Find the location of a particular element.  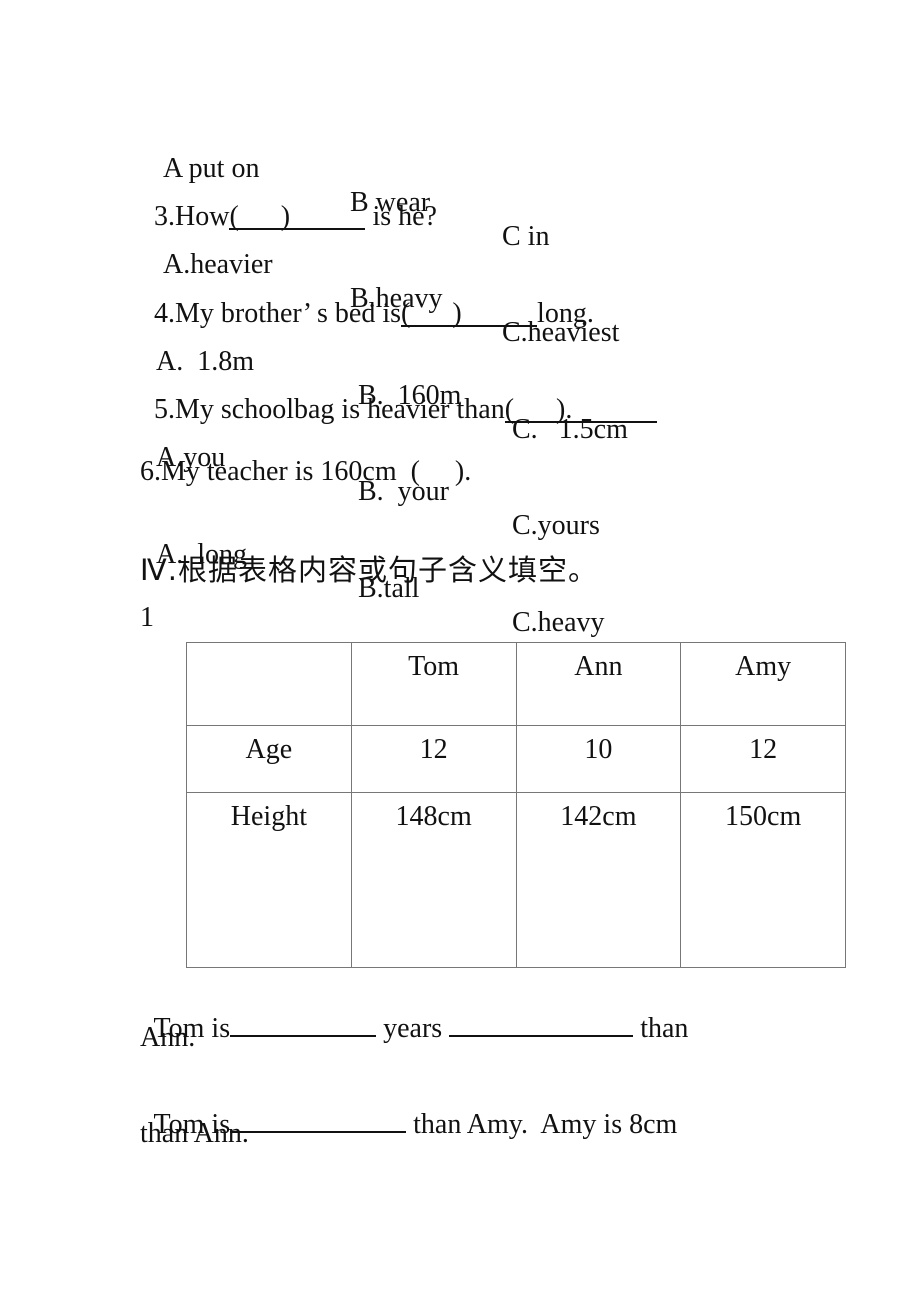

fill-2-text-b: than Amy. Amy is 8cm is located at coordinates (542, 1124).